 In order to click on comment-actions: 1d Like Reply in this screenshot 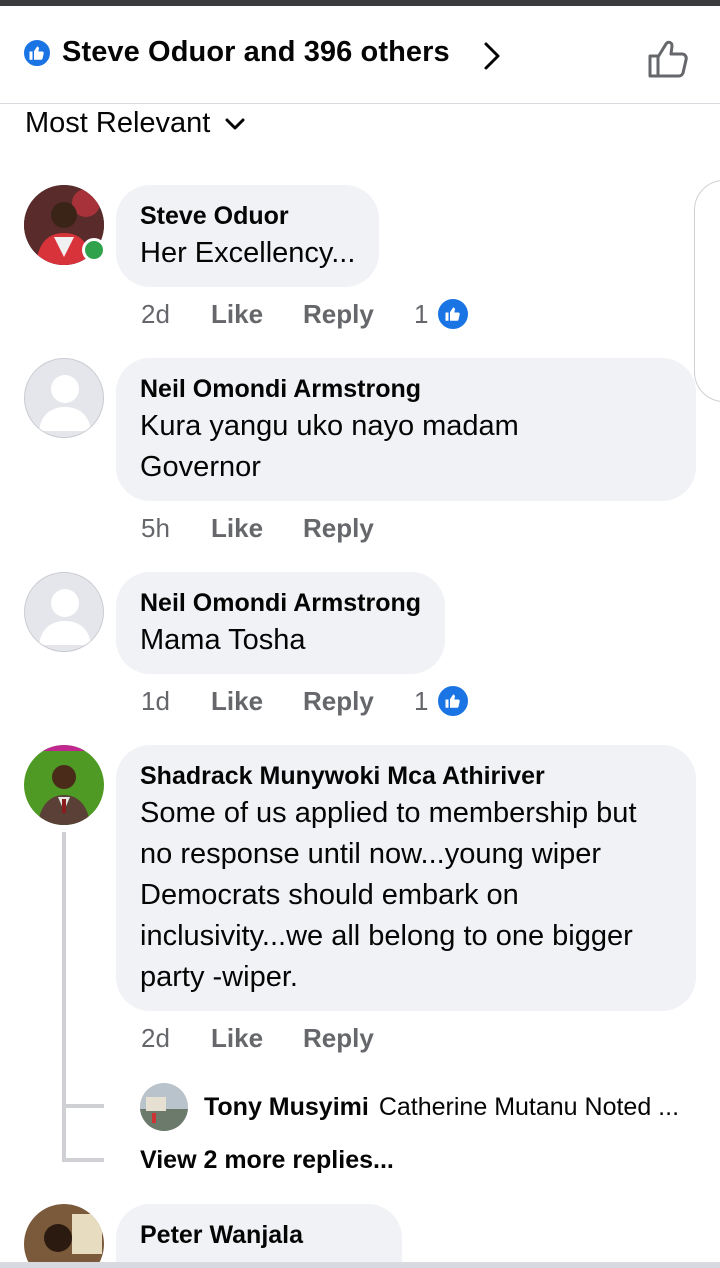, I will do `click(277, 701)`.